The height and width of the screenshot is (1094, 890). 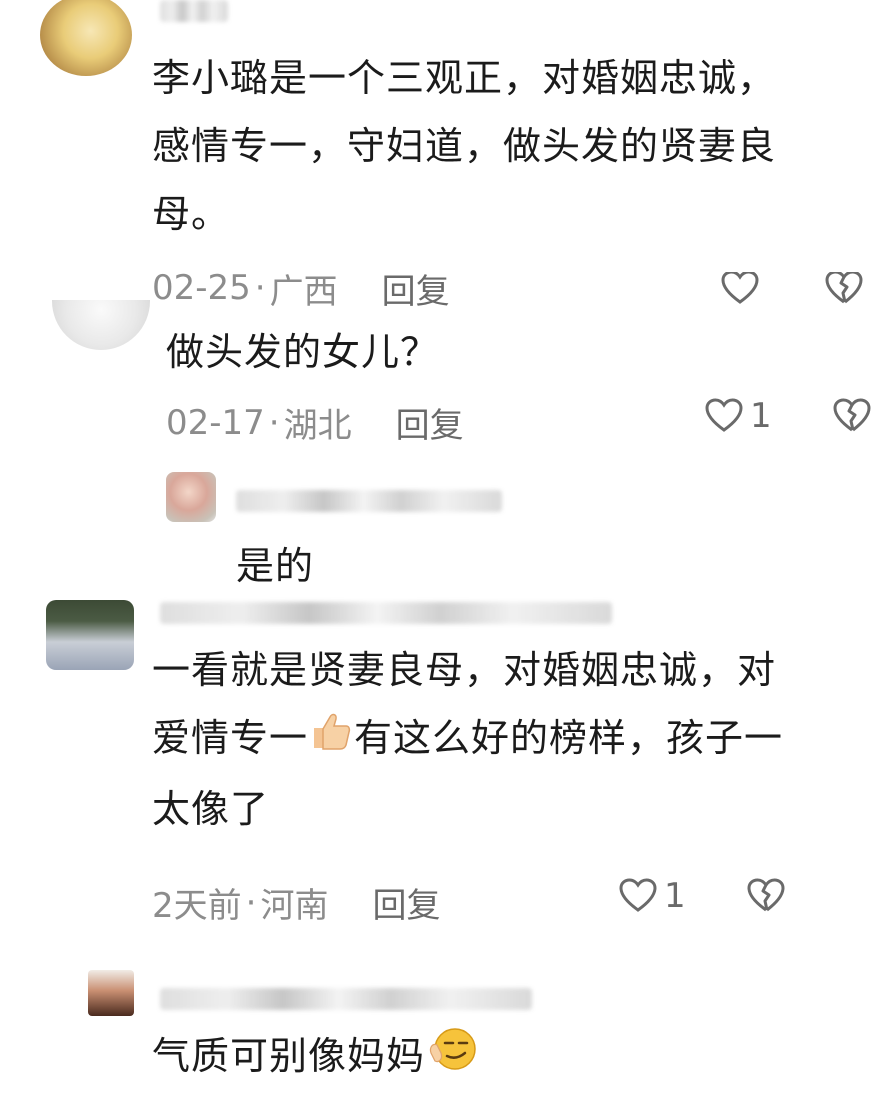 I want to click on comment-text-part: 爱情专一, so click(x=230, y=738).